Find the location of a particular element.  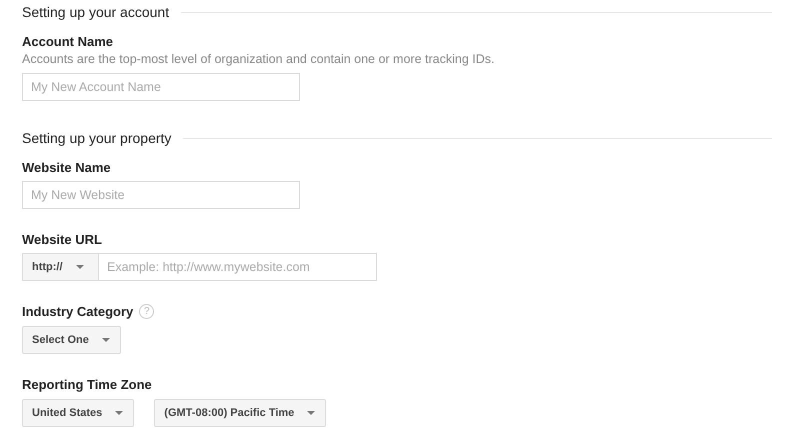

field-label: Reporting Time Zone is located at coordinates (87, 384).